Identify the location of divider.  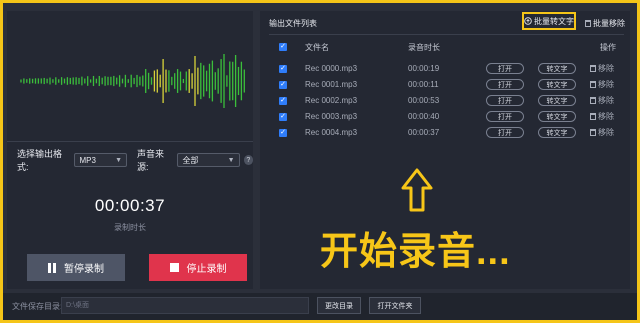
(130, 141).